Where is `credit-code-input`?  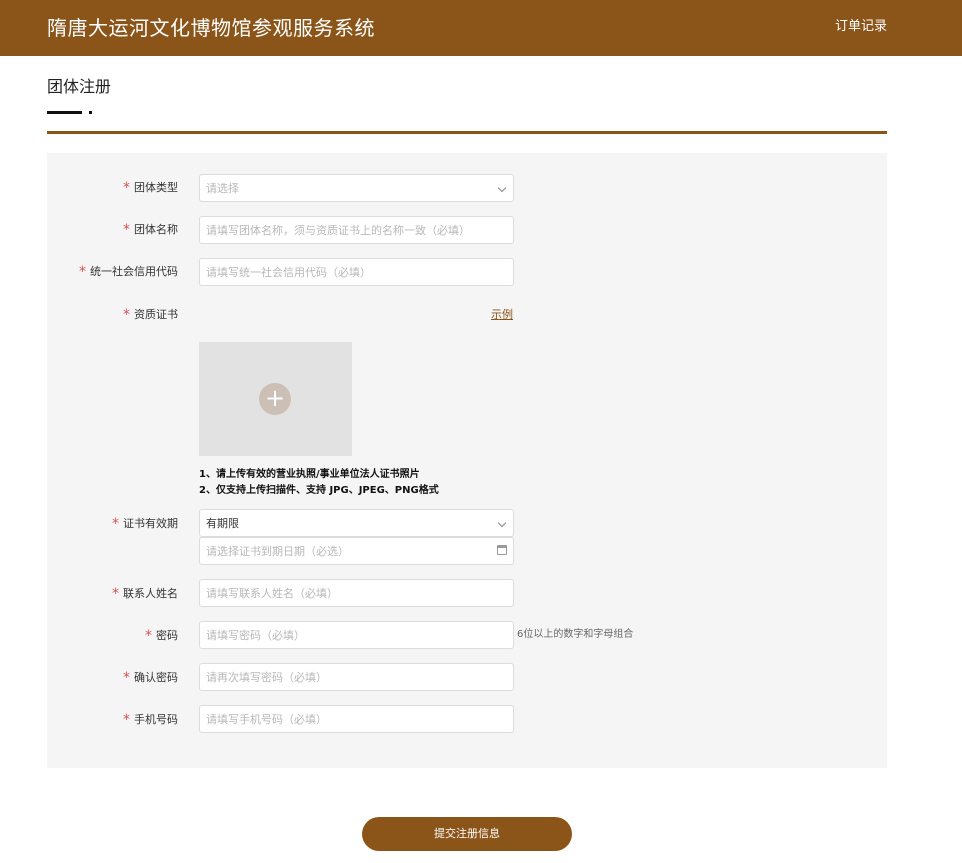
credit-code-input is located at coordinates (356, 272).